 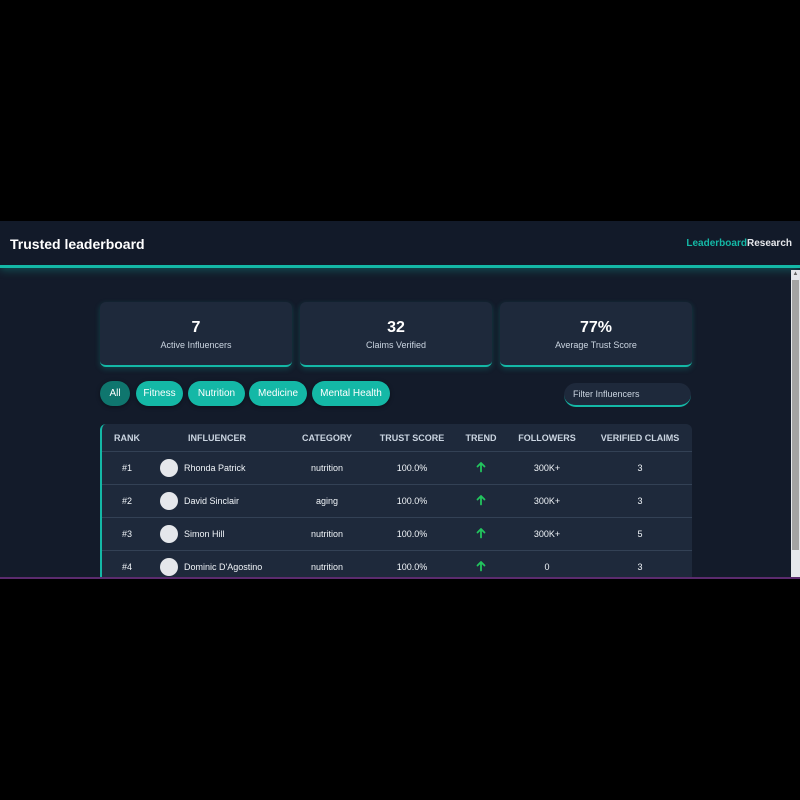 What do you see at coordinates (215, 468) in the screenshot?
I see `influencer-name: Rhonda Patrick` at bounding box center [215, 468].